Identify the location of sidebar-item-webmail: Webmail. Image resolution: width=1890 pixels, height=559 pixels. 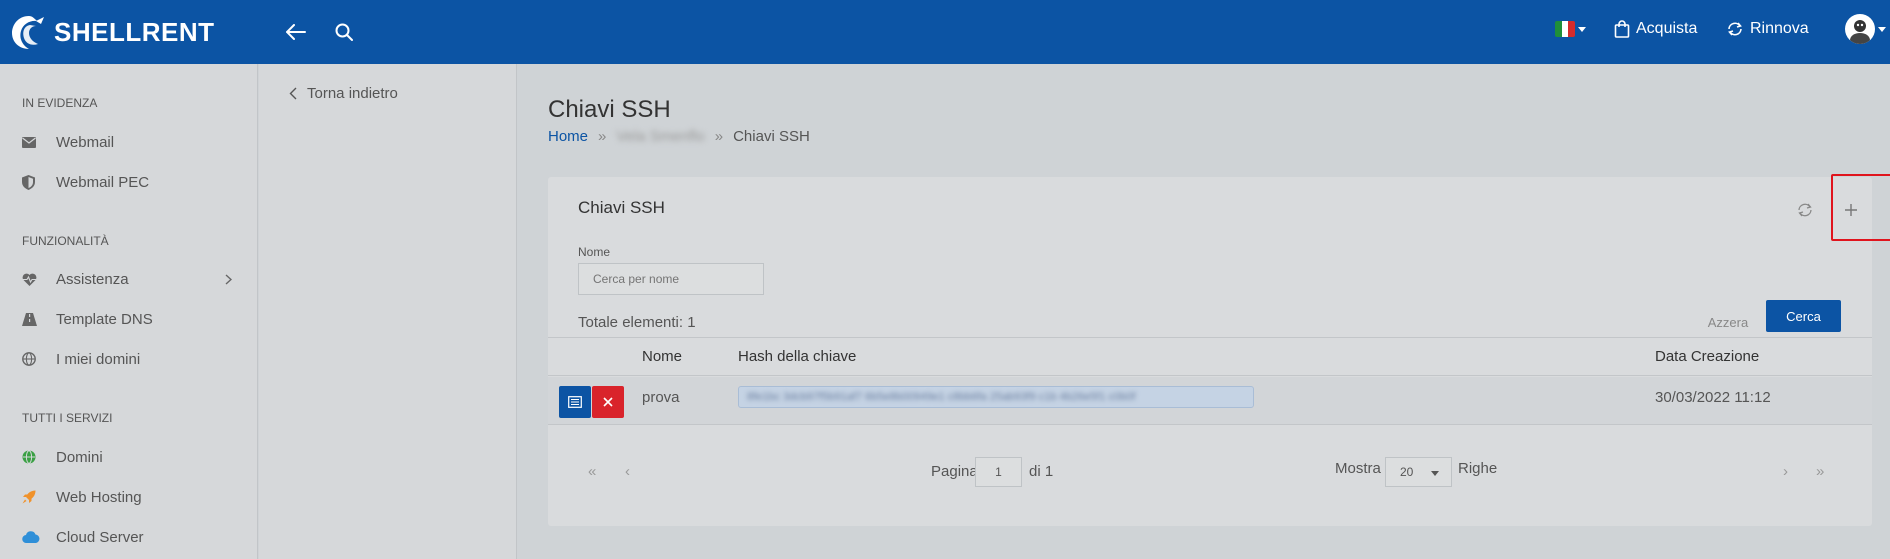
(127, 142).